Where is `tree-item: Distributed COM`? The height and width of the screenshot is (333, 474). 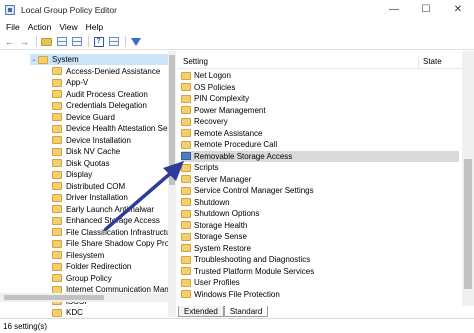
tree-item: Distributed COM is located at coordinates (88, 186).